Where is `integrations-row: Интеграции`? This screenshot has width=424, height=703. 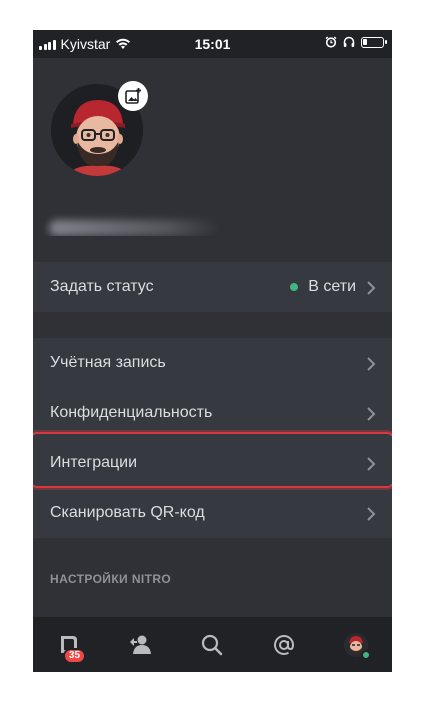
integrations-row: Интеграции is located at coordinates (212, 463).